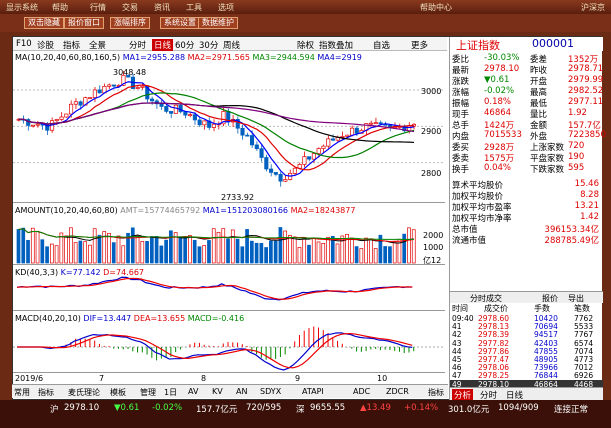 Image resolution: width=611 pixels, height=428 pixels. Describe the element at coordinates (526, 343) in the screenshot. I see `tick-row: 43 2977.82 42403 6574` at that location.